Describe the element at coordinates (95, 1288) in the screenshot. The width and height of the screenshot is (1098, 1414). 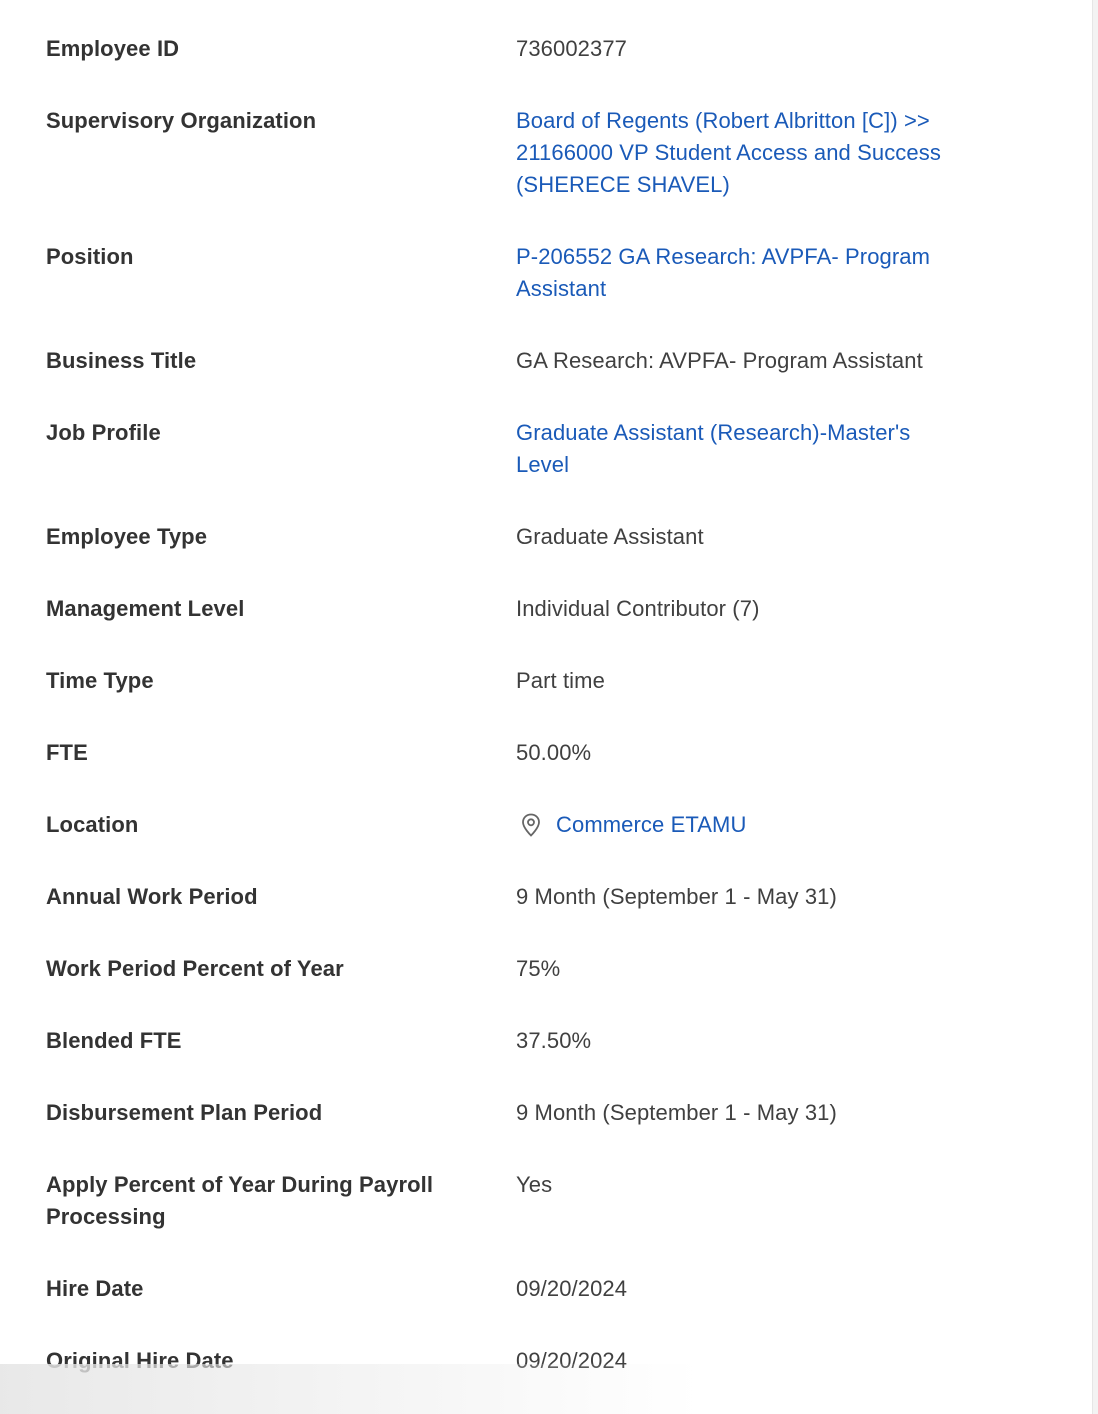
I see `hire-date-label: Hire Date` at that location.